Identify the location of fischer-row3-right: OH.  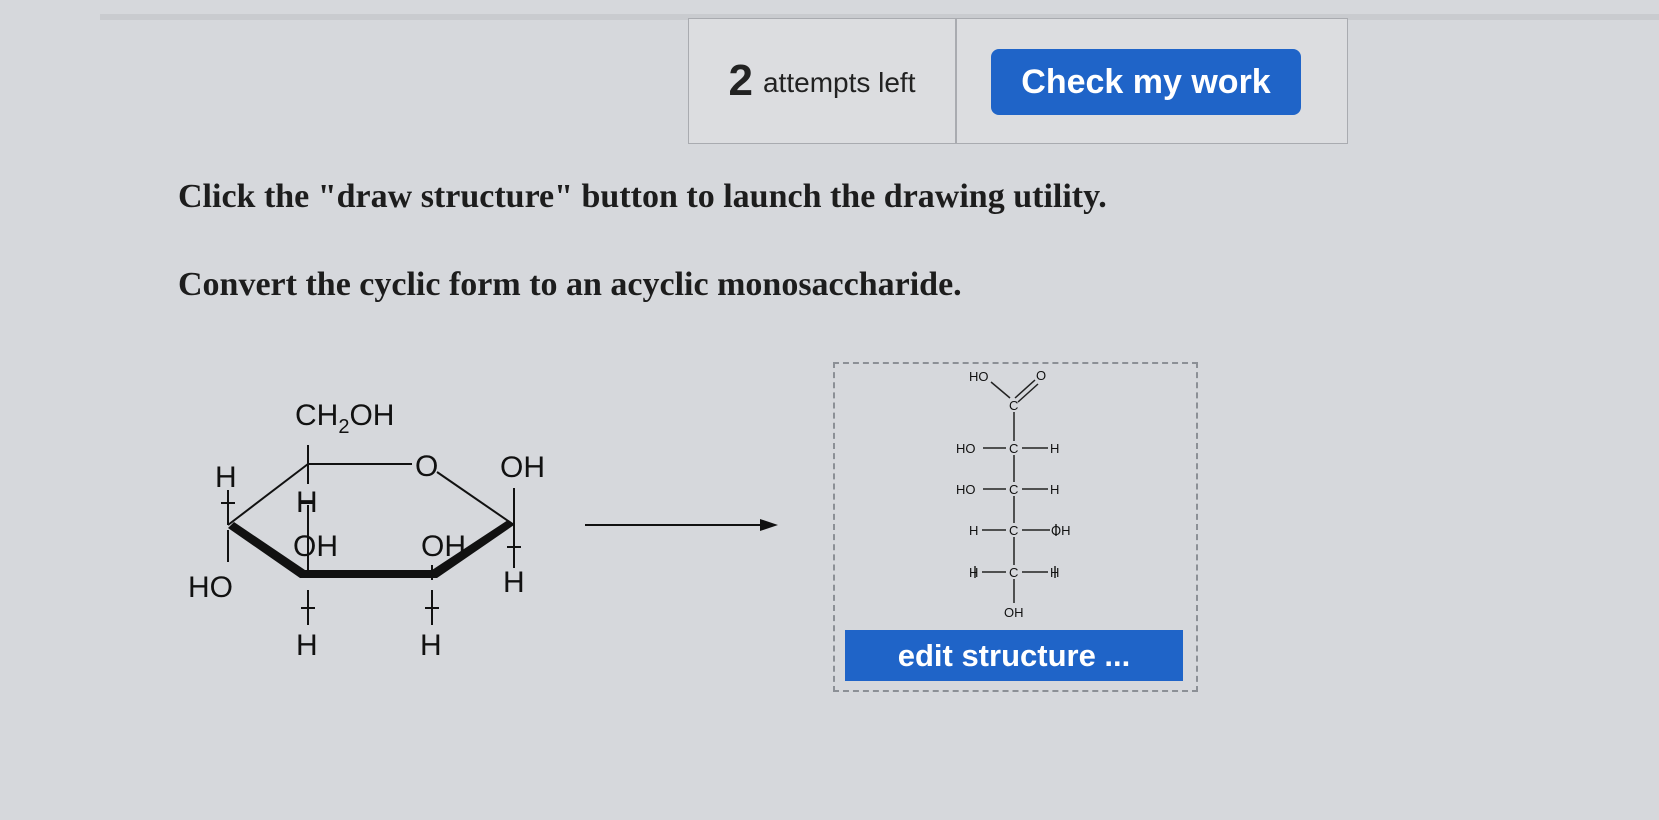
(1061, 530).